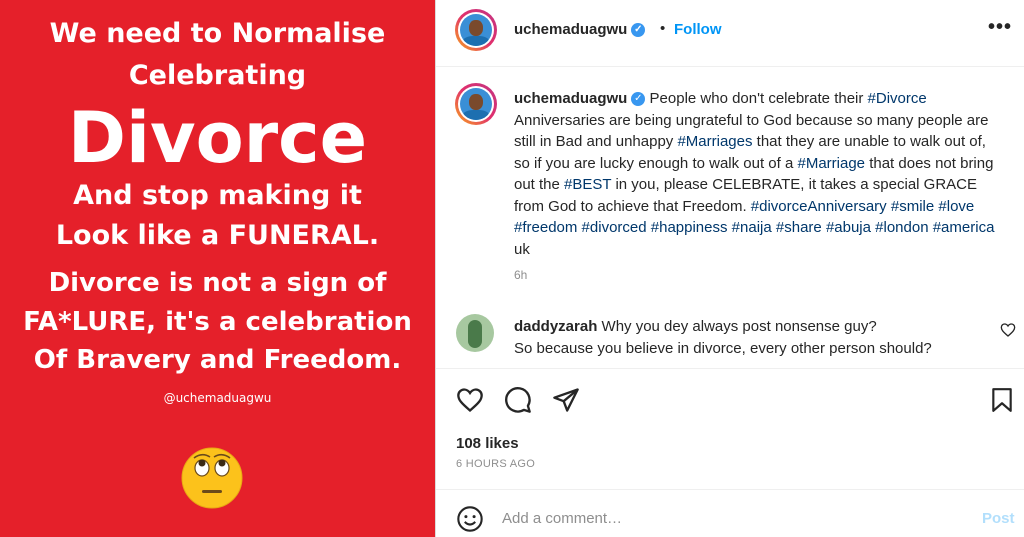 This screenshot has height=537, width=1024. I want to click on eye-roll-emoji-icon, so click(212, 478).